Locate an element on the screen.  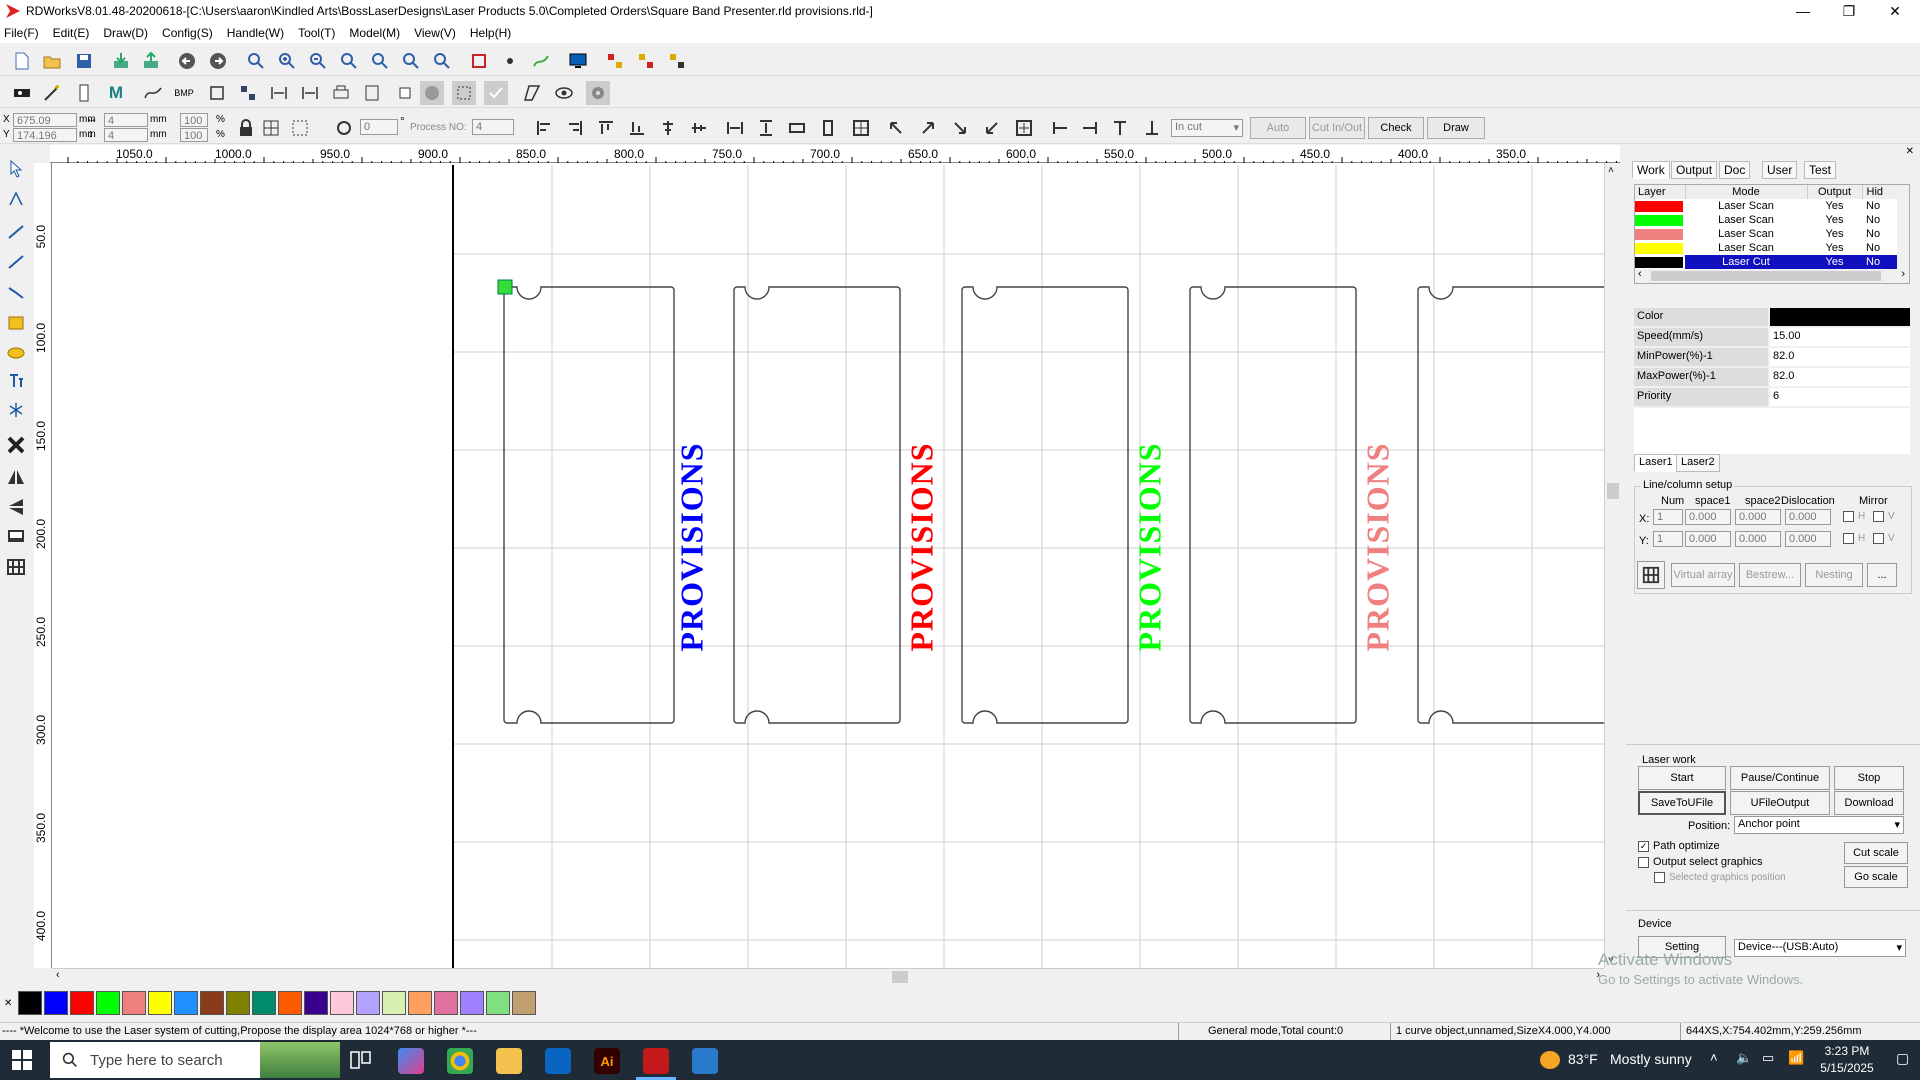
menu-draw: Draw(D) is located at coordinates (125, 33).